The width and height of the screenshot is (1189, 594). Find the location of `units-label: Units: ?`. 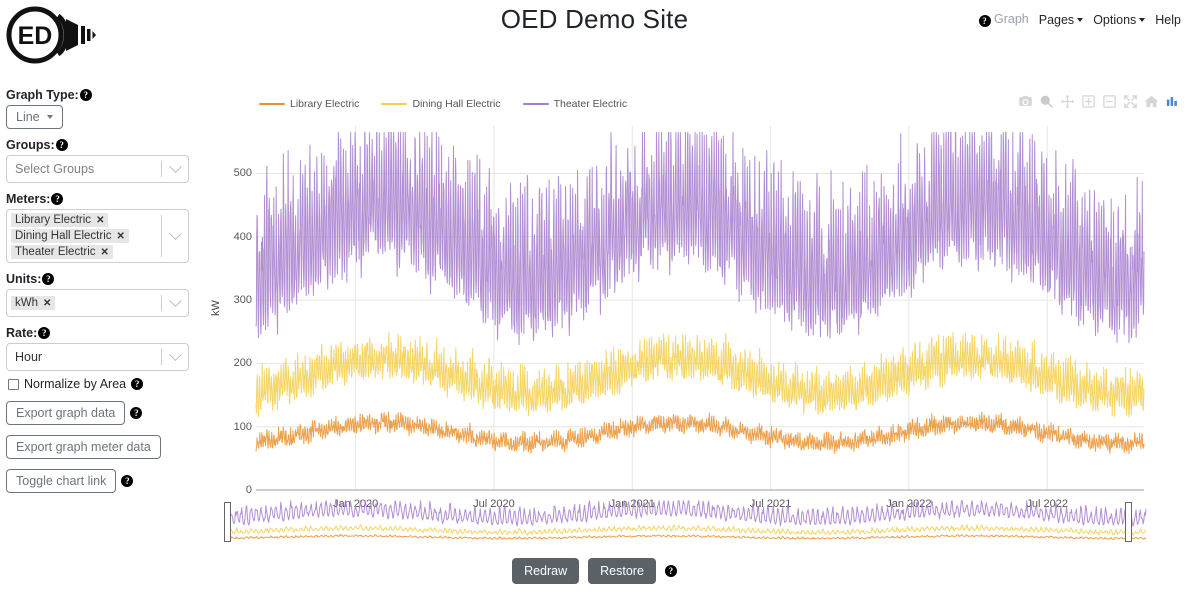

units-label: Units: ? is located at coordinates (106, 279).